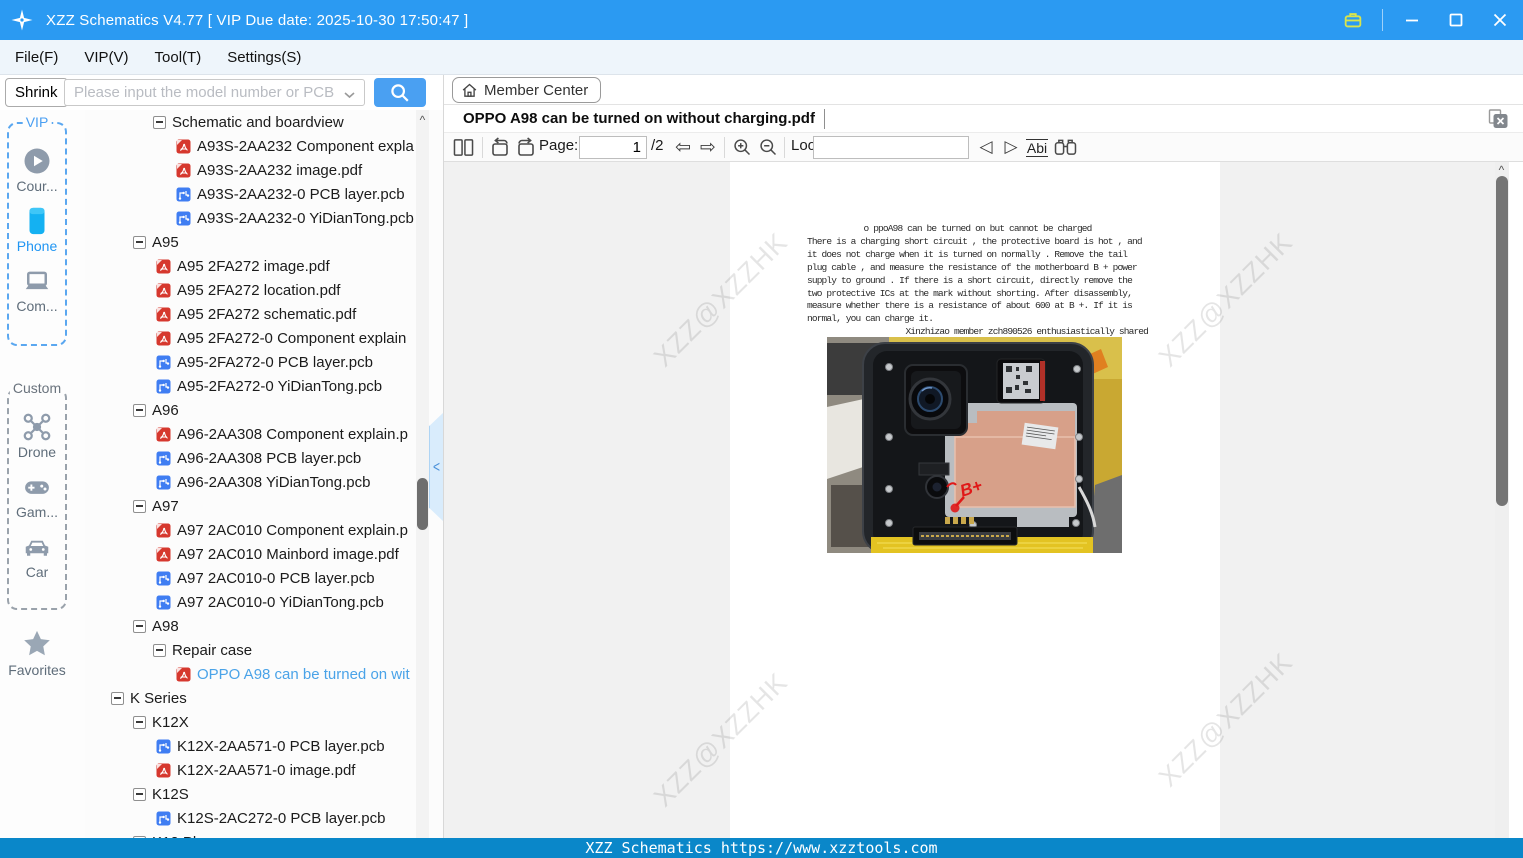 The width and height of the screenshot is (1523, 858). I want to click on tree-item: A95 2FA272-0 Component explain, so click(264, 338).